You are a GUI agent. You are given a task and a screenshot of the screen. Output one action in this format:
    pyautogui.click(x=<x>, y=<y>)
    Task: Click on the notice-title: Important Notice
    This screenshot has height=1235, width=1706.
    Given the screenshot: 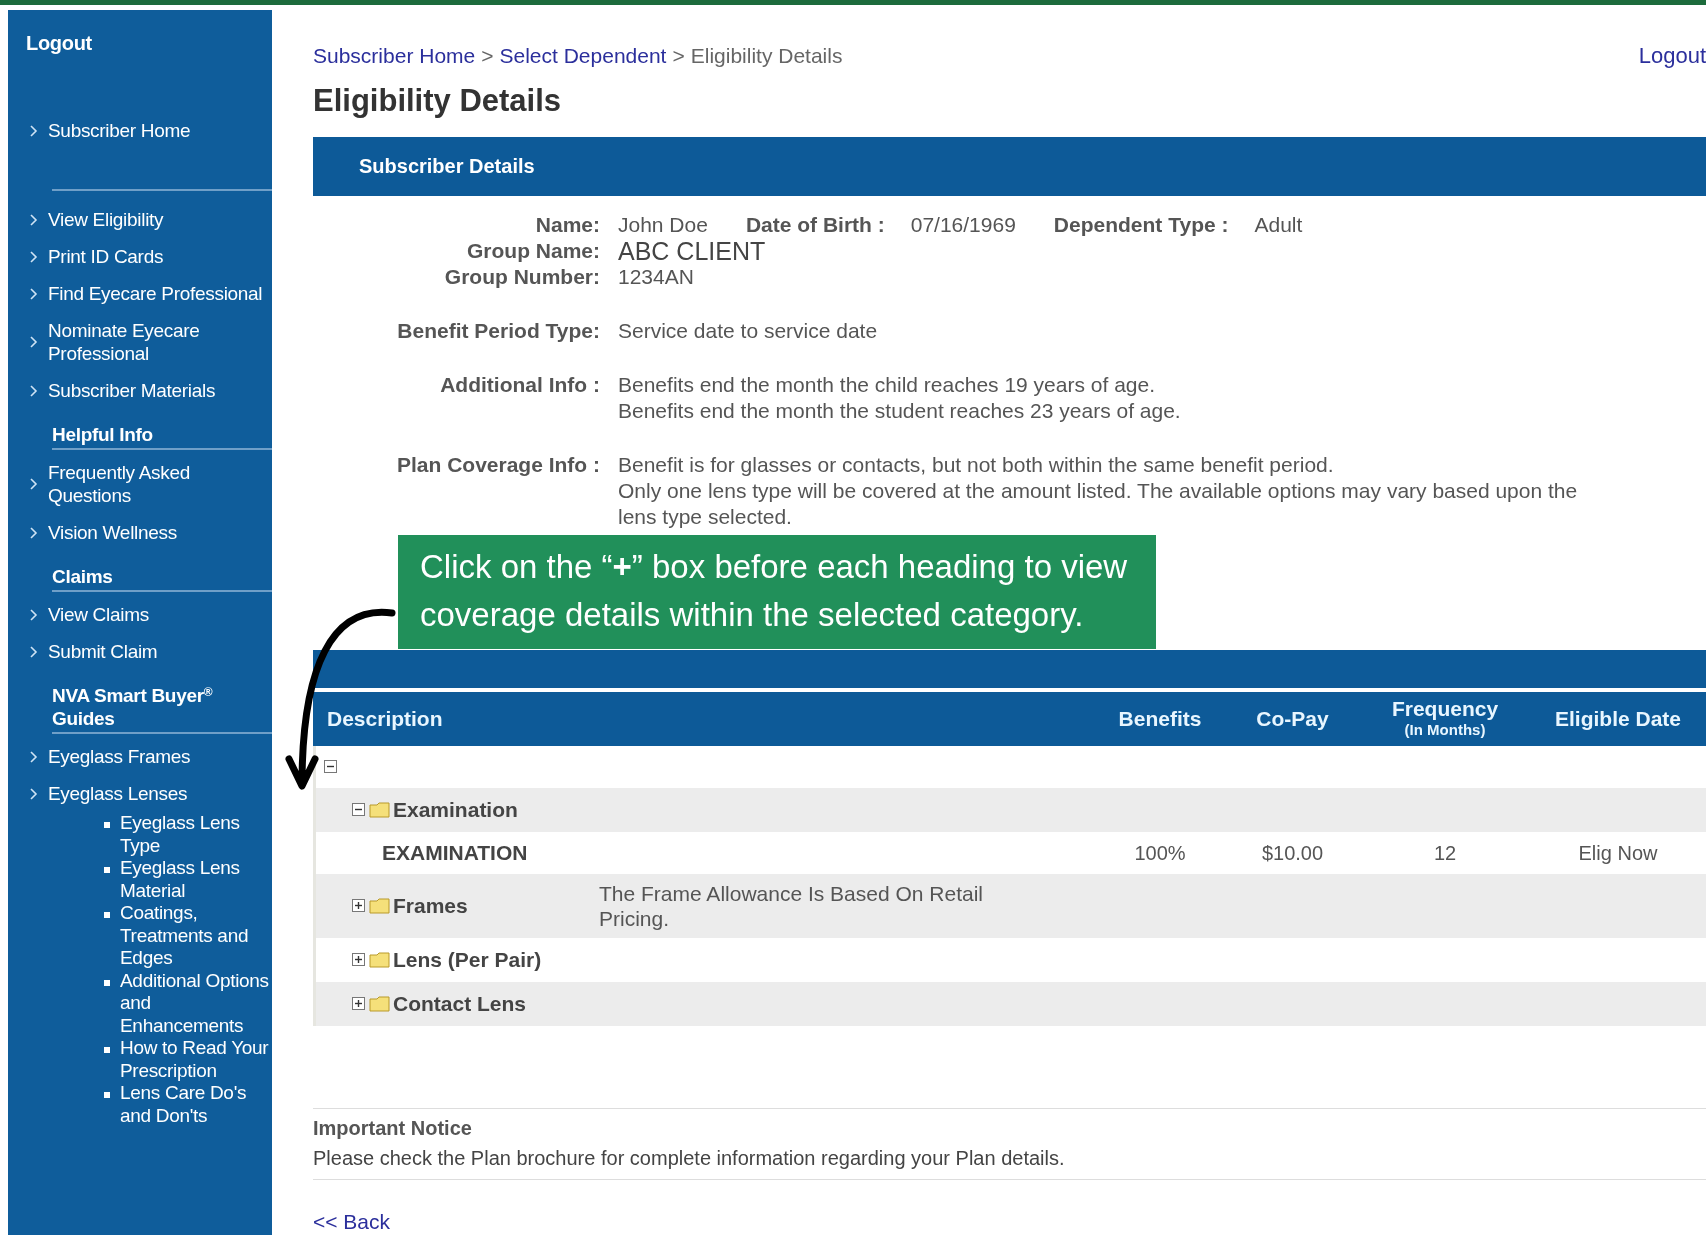 What is the action you would take?
    pyautogui.click(x=393, y=1128)
    